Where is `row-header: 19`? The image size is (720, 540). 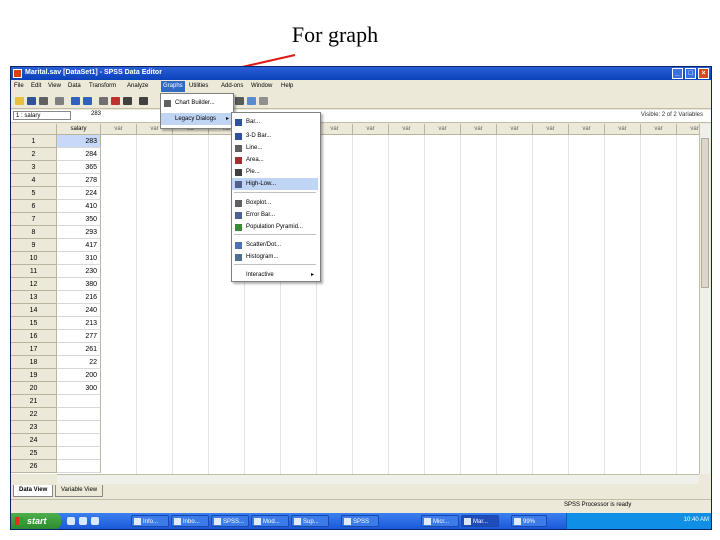
row-header: 19 is located at coordinates (34, 375).